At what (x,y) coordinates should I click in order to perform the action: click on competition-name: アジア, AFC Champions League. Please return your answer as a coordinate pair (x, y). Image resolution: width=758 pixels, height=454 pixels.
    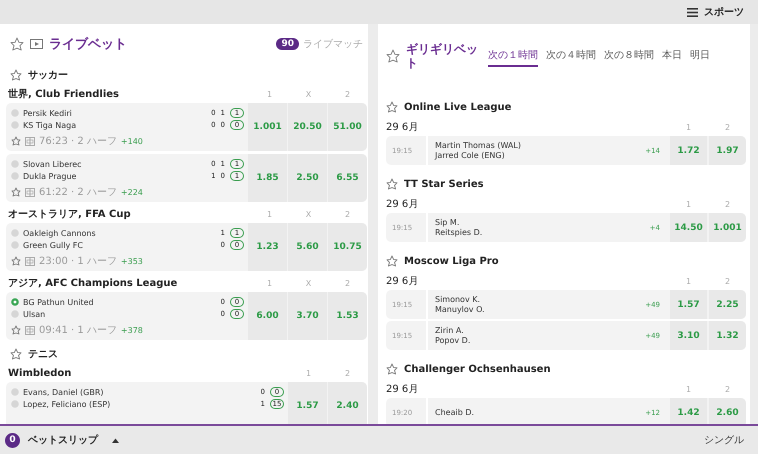
    Looking at the image, I should click on (93, 283).